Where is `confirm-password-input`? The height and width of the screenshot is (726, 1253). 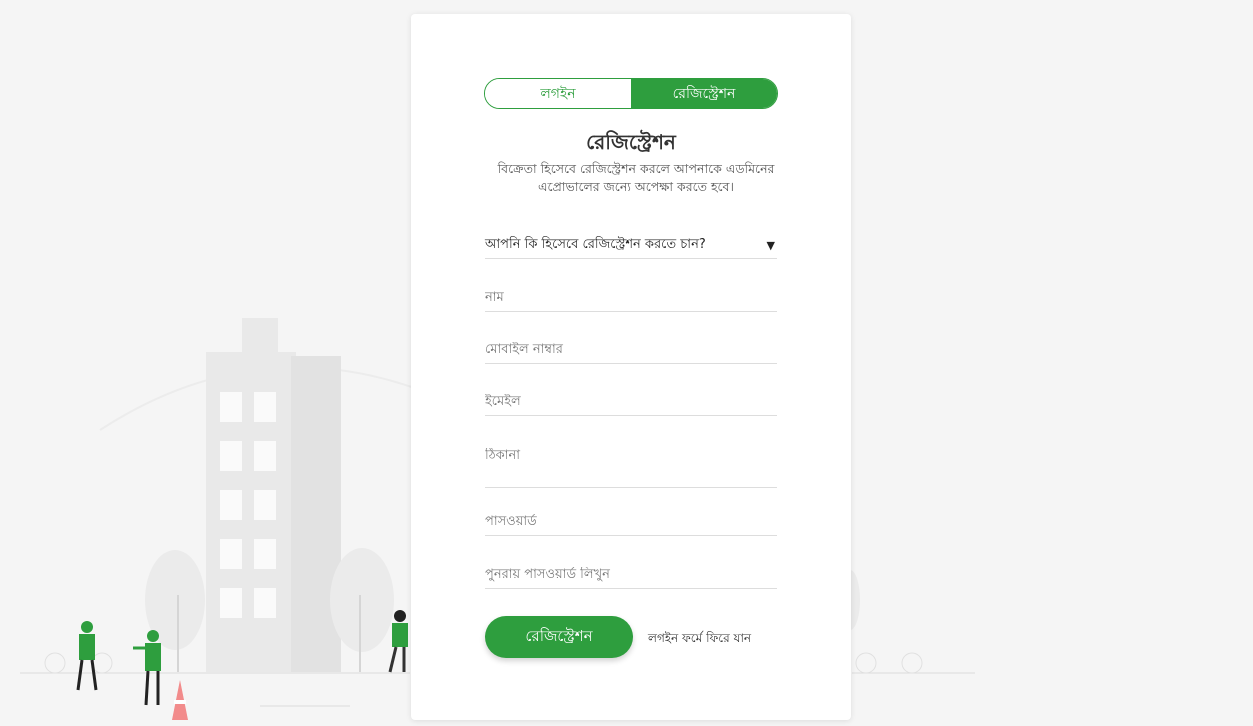 confirm-password-input is located at coordinates (631, 578).